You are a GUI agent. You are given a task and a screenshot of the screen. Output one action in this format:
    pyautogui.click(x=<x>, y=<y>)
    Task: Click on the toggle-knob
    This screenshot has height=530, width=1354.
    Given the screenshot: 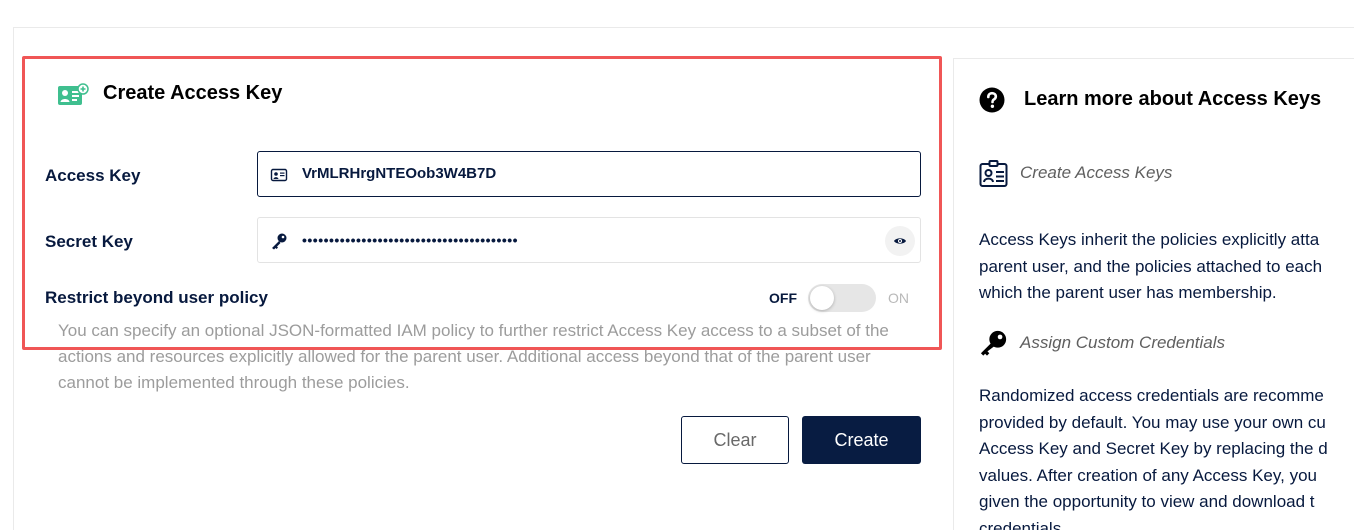 What is the action you would take?
    pyautogui.click(x=822, y=298)
    